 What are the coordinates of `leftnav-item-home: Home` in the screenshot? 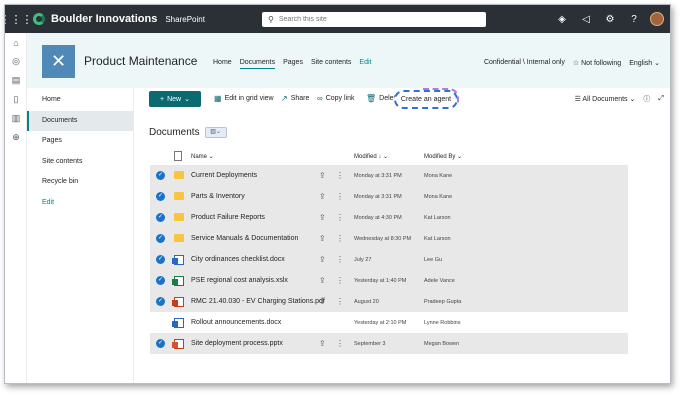 It's located at (80, 100).